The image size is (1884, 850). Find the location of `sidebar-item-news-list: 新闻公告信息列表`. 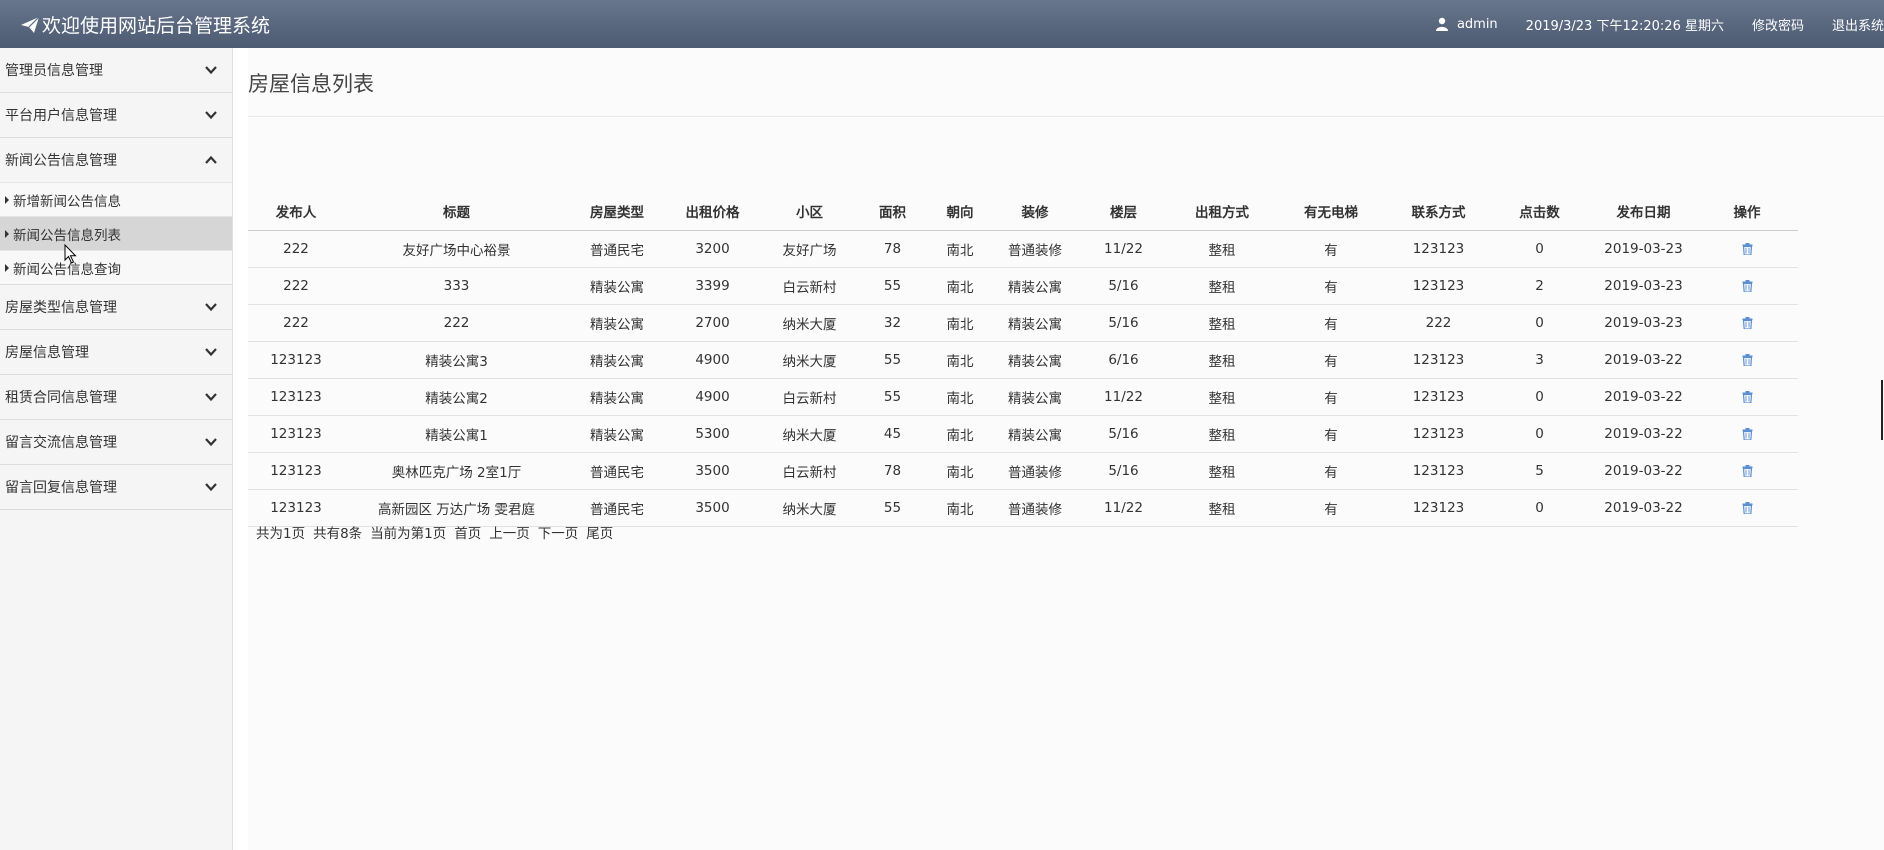

sidebar-item-news-list: 新闻公告信息列表 is located at coordinates (116, 233).